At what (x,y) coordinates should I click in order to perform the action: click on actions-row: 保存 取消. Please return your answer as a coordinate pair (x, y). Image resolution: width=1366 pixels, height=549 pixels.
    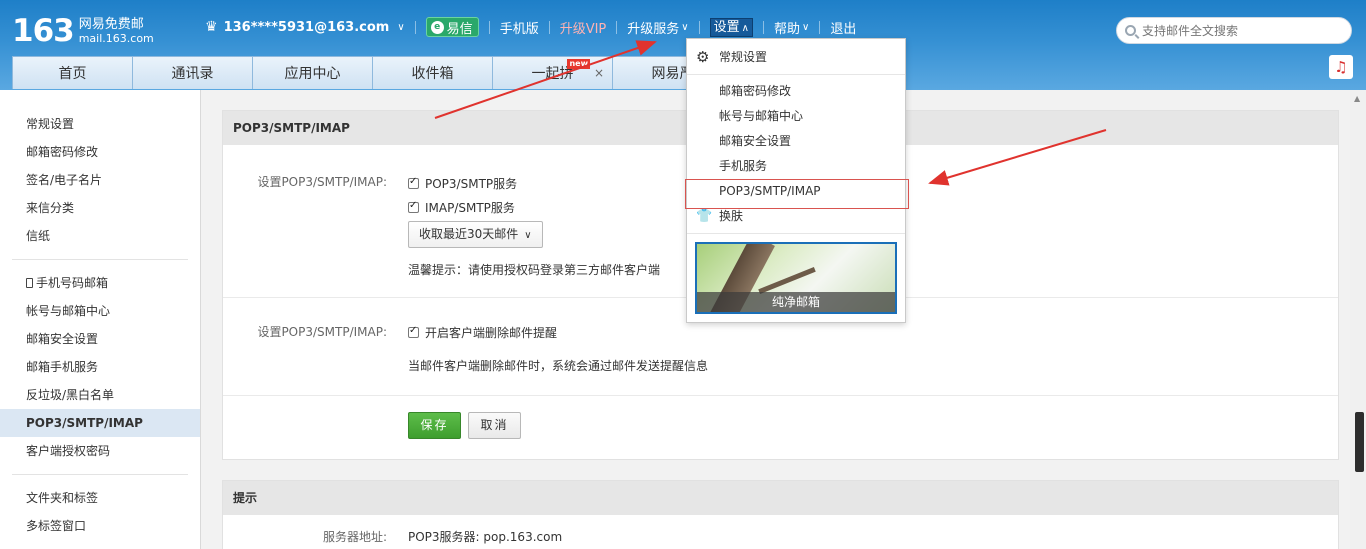
    Looking at the image, I should click on (780, 428).